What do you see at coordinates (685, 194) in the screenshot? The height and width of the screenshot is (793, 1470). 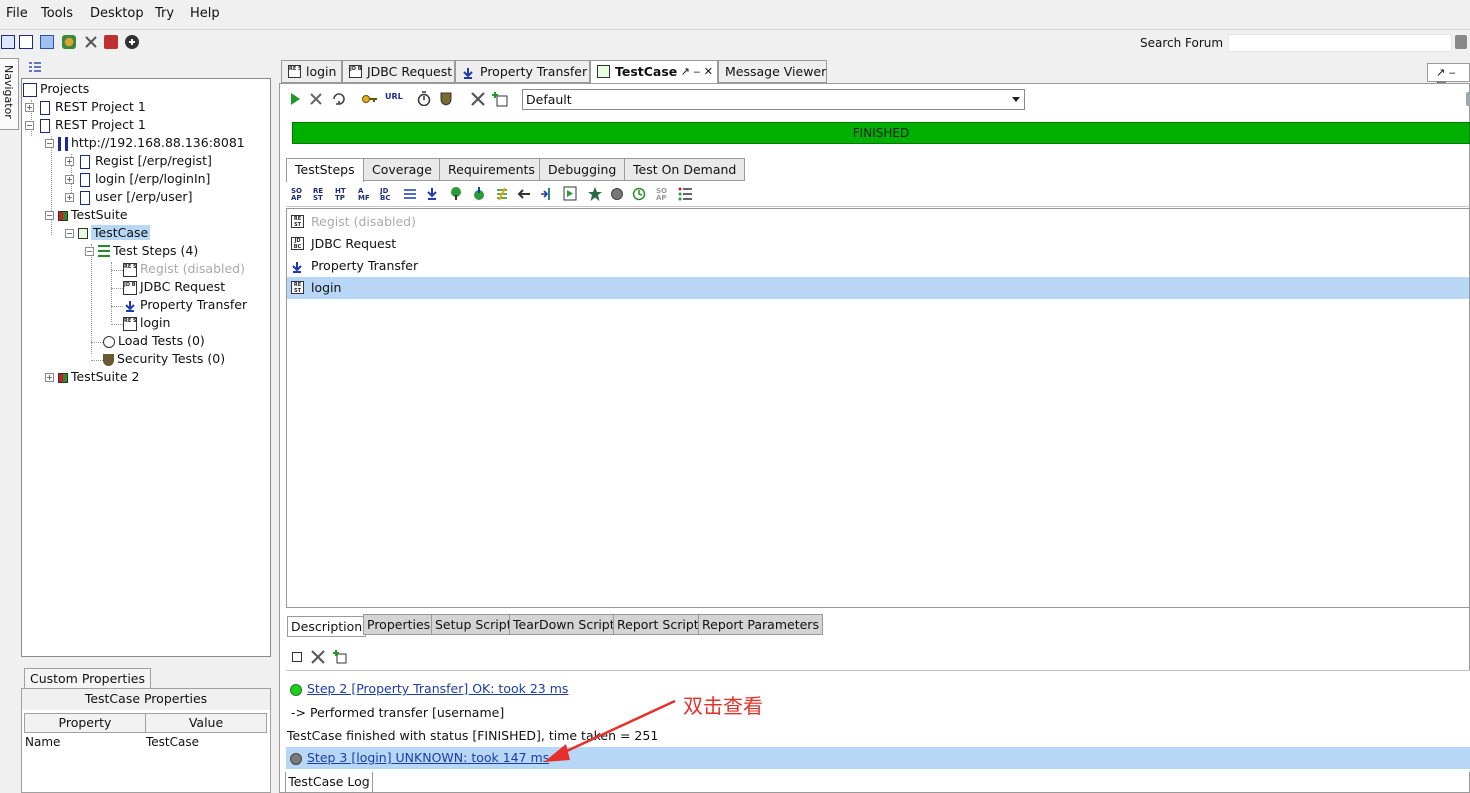 I see `add-step-list-icon` at bounding box center [685, 194].